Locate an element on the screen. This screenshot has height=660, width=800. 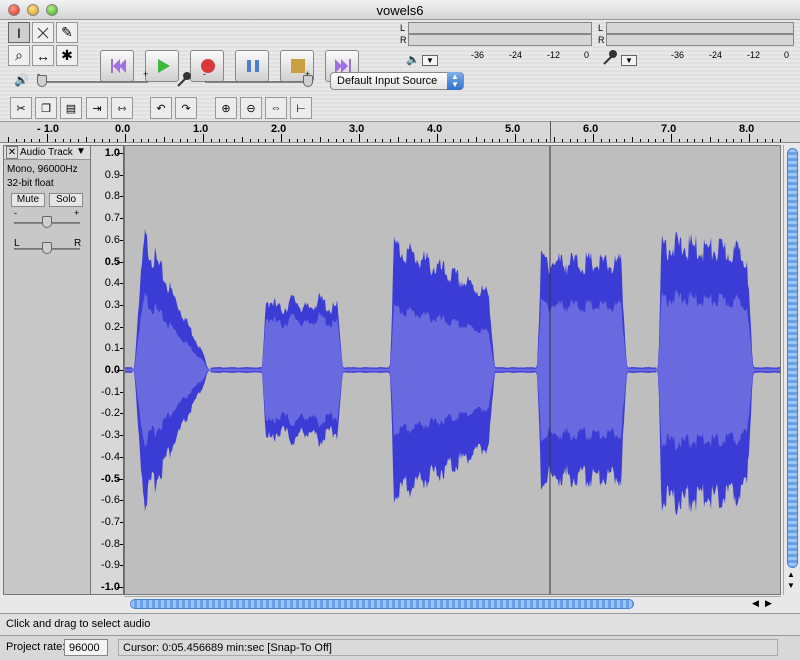
output-volume-slider is located at coordinates (42, 81).